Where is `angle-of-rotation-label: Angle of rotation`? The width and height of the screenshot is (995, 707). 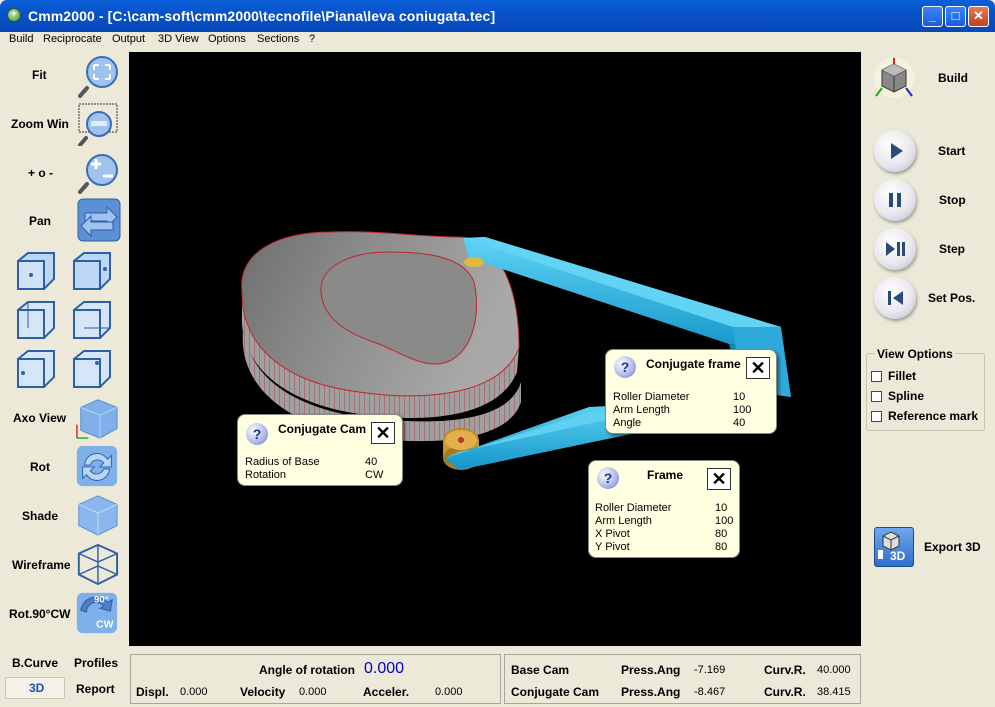
angle-of-rotation-label: Angle of rotation is located at coordinates (307, 670).